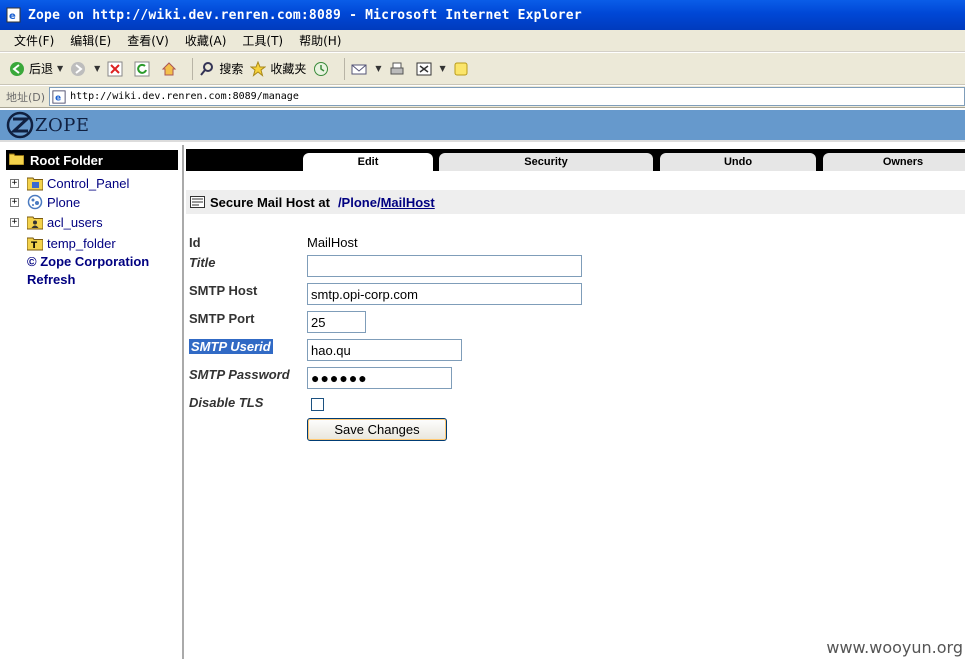 This screenshot has height=659, width=965. Describe the element at coordinates (239, 374) in the screenshot. I see `smtp-password-label: SMTP Password` at that location.